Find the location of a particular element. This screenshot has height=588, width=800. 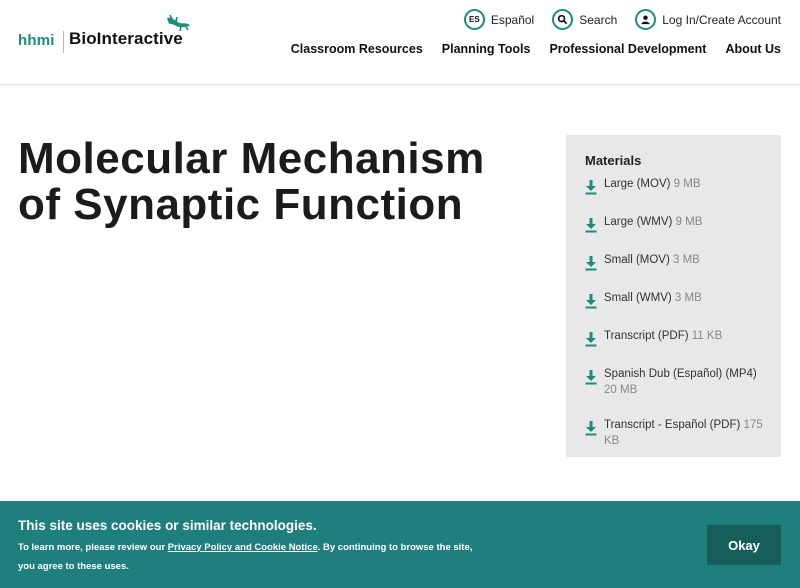

biointeractive-logo: hhmi BioInteractive is located at coordinates (108, 36).